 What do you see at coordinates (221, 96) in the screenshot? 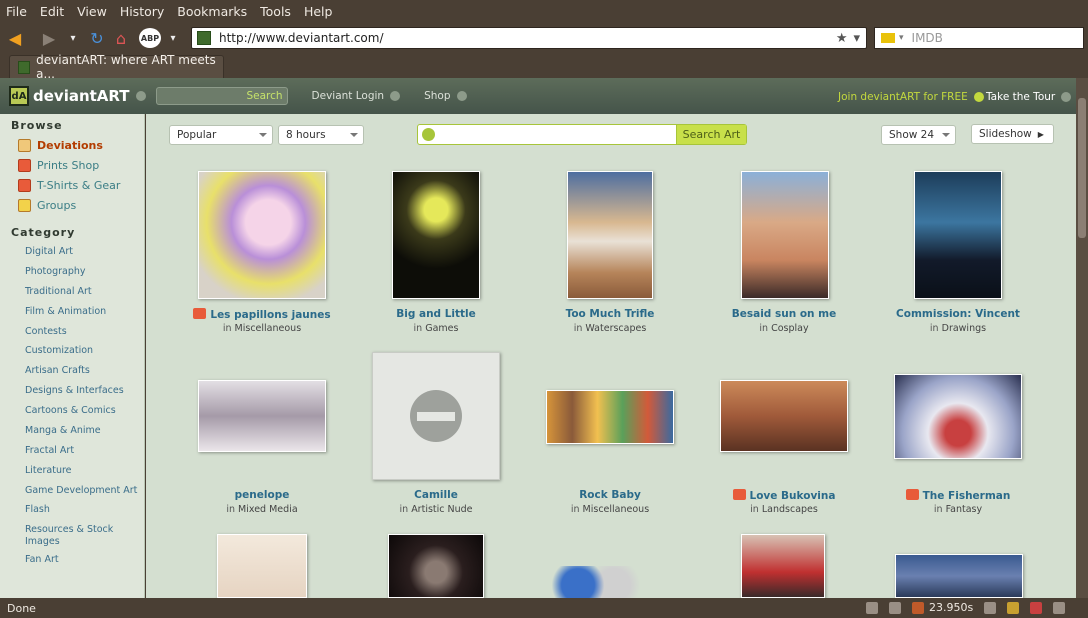
I see `header-search-input: Search` at bounding box center [221, 96].